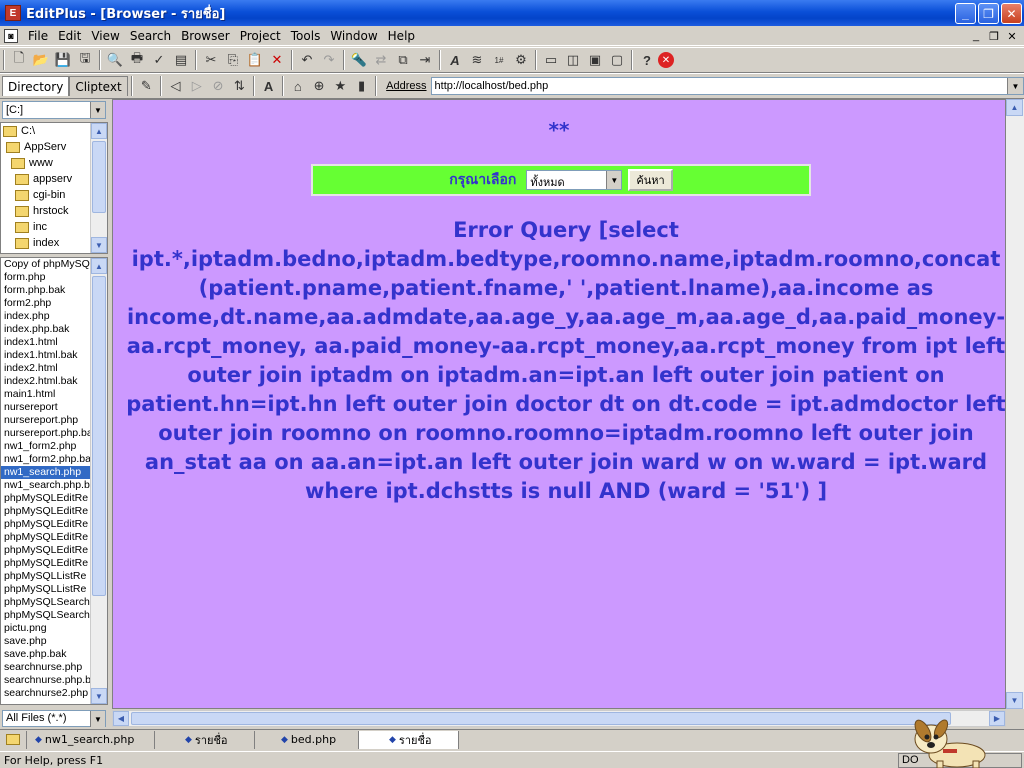 The width and height of the screenshot is (1024, 768). What do you see at coordinates (499, 60) in the screenshot?
I see `line-number-icon: 1#` at bounding box center [499, 60].